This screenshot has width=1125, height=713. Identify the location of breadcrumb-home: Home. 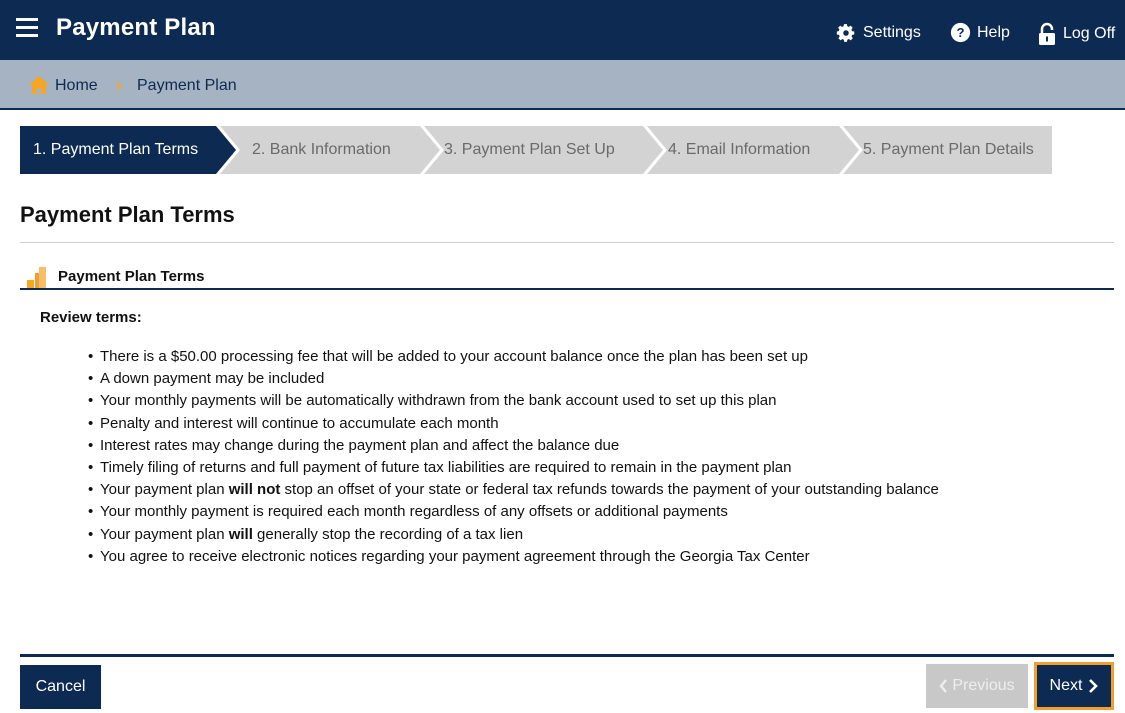
(76, 86).